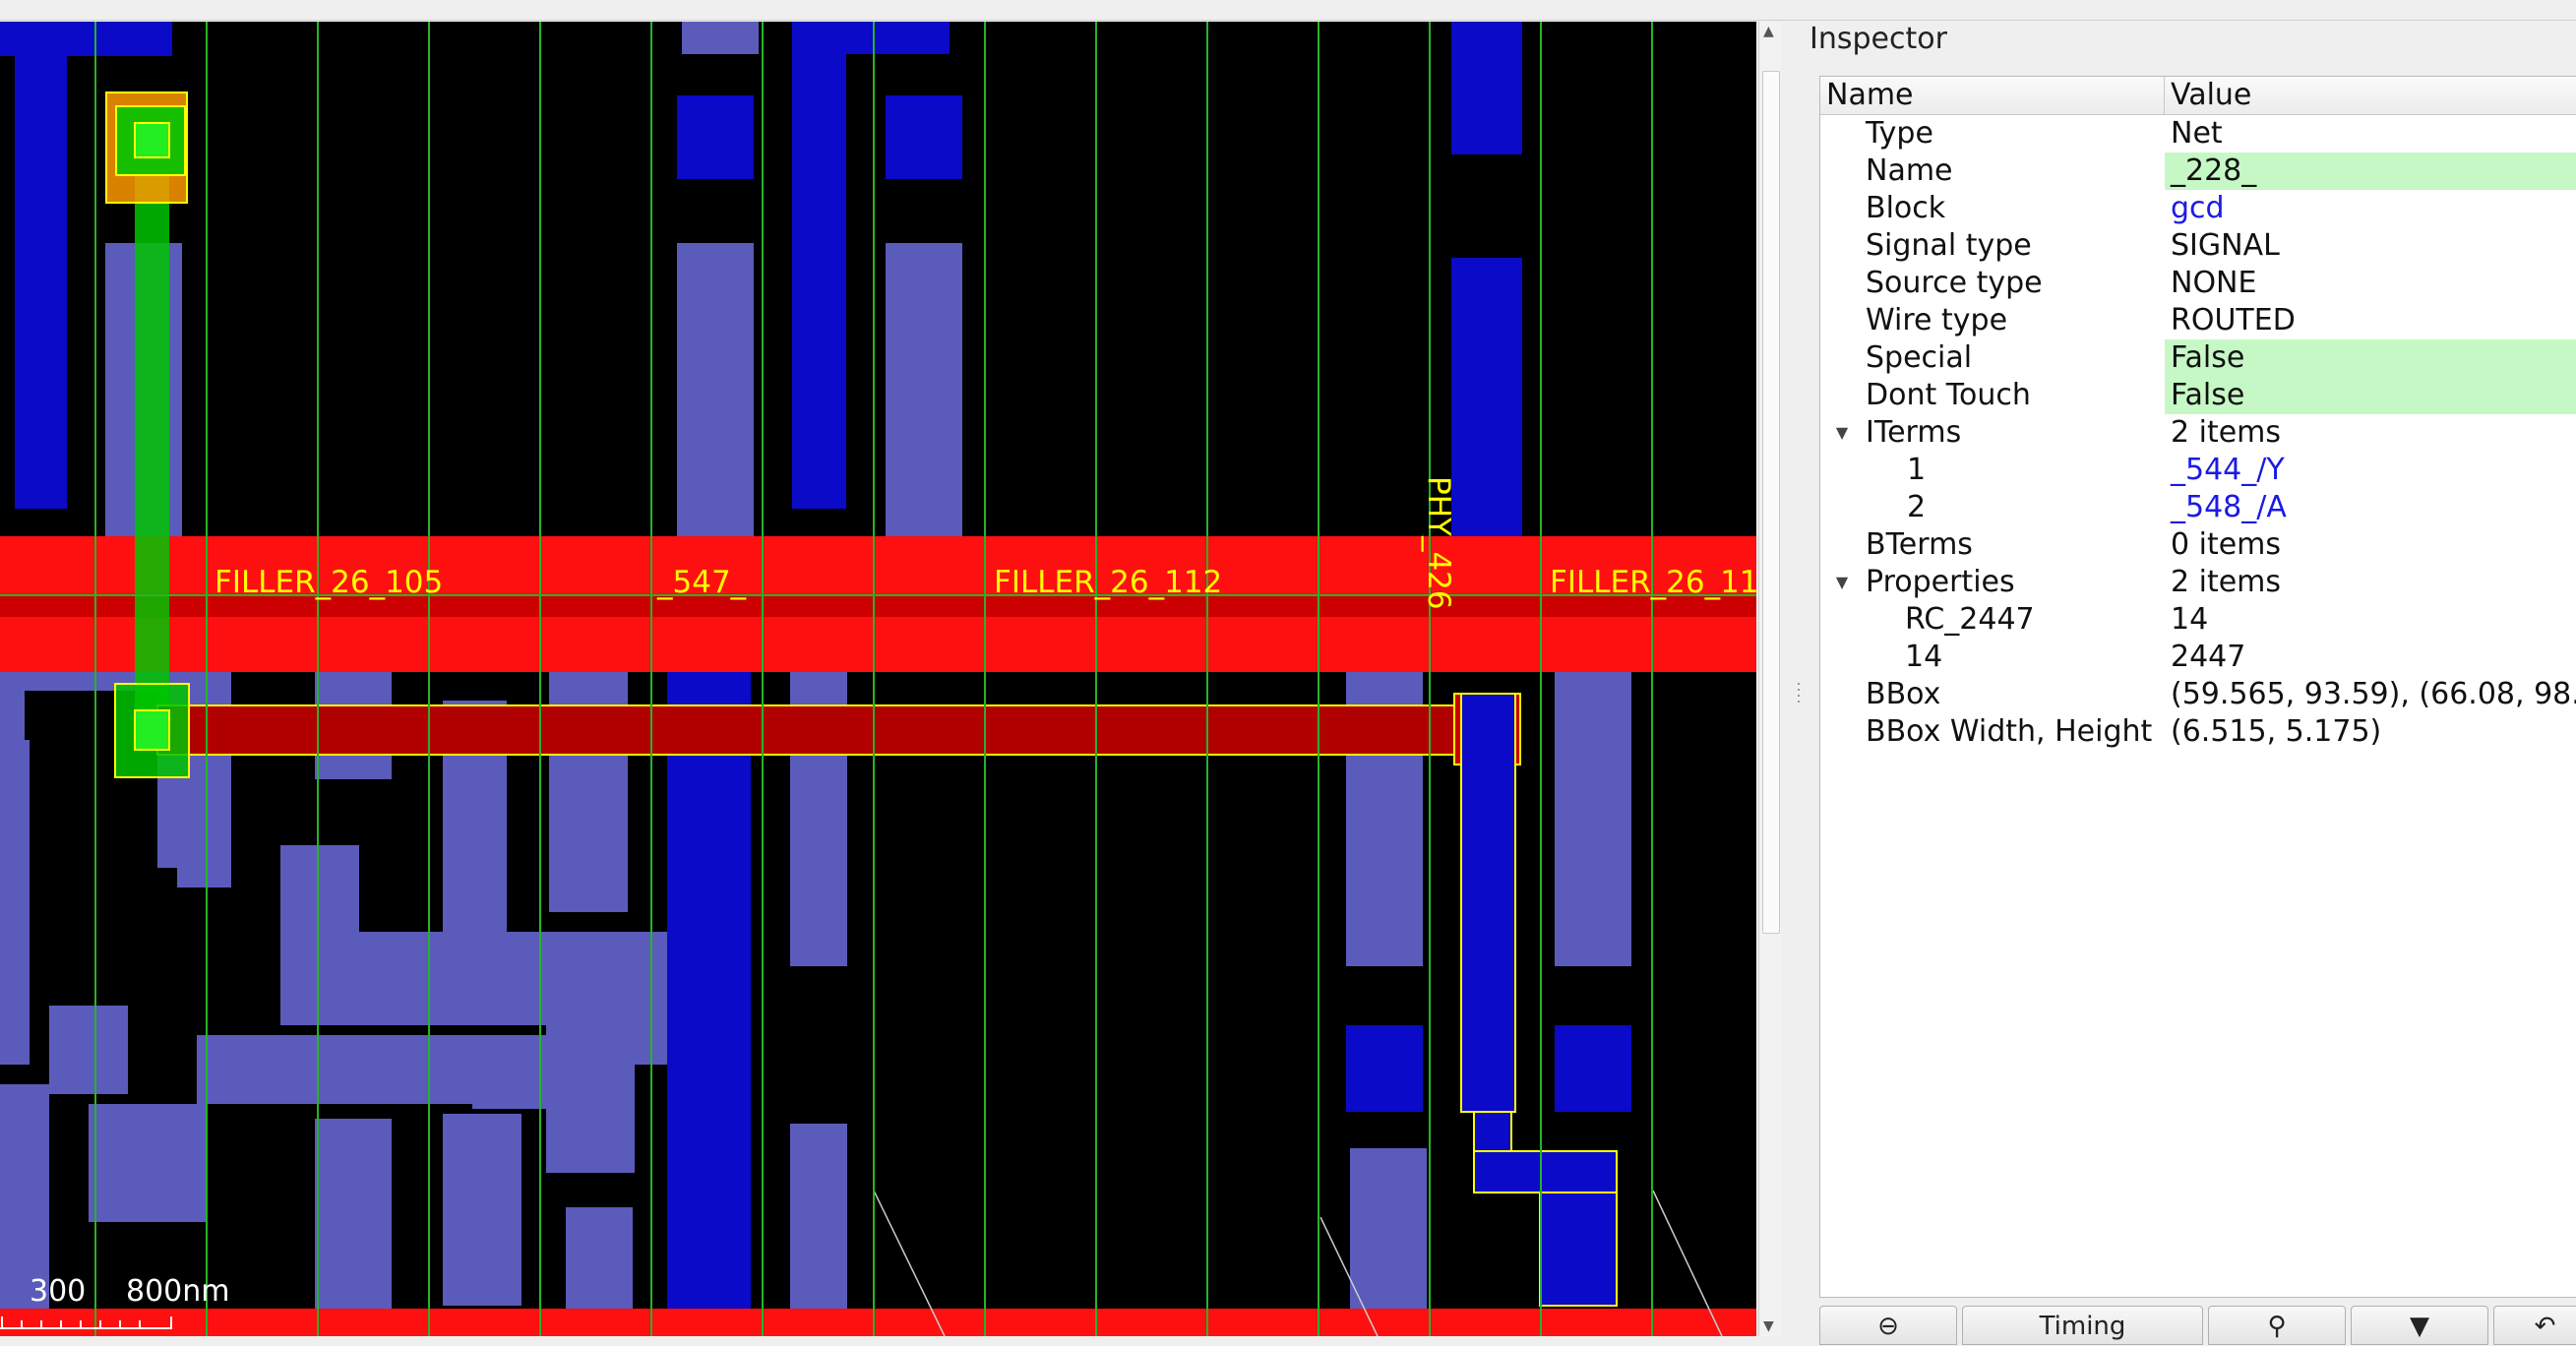 The image size is (2576, 1346). I want to click on property-row-wire-type: Wire type ROUTED, so click(2198, 320).